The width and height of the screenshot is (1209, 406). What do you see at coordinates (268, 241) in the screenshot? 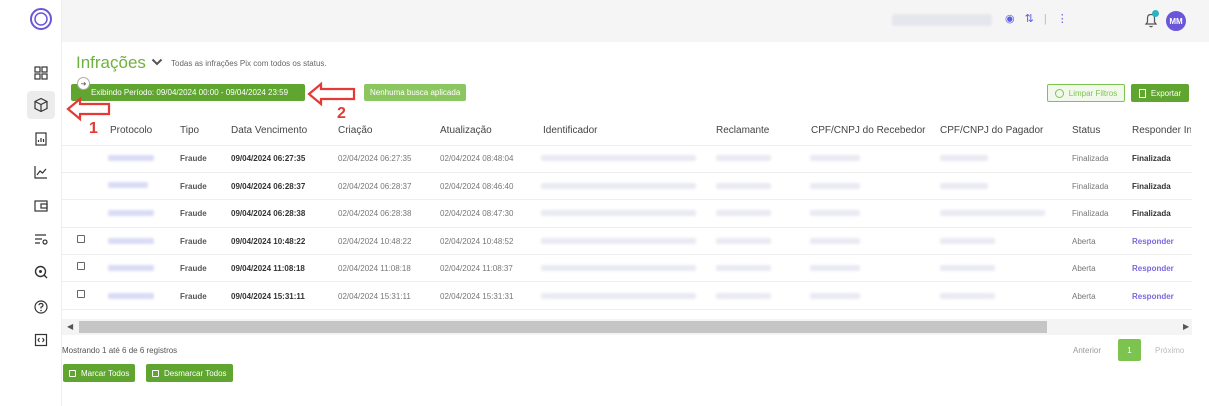
I see `cell-vencimento: 09/04/2024 10:48:22` at bounding box center [268, 241].